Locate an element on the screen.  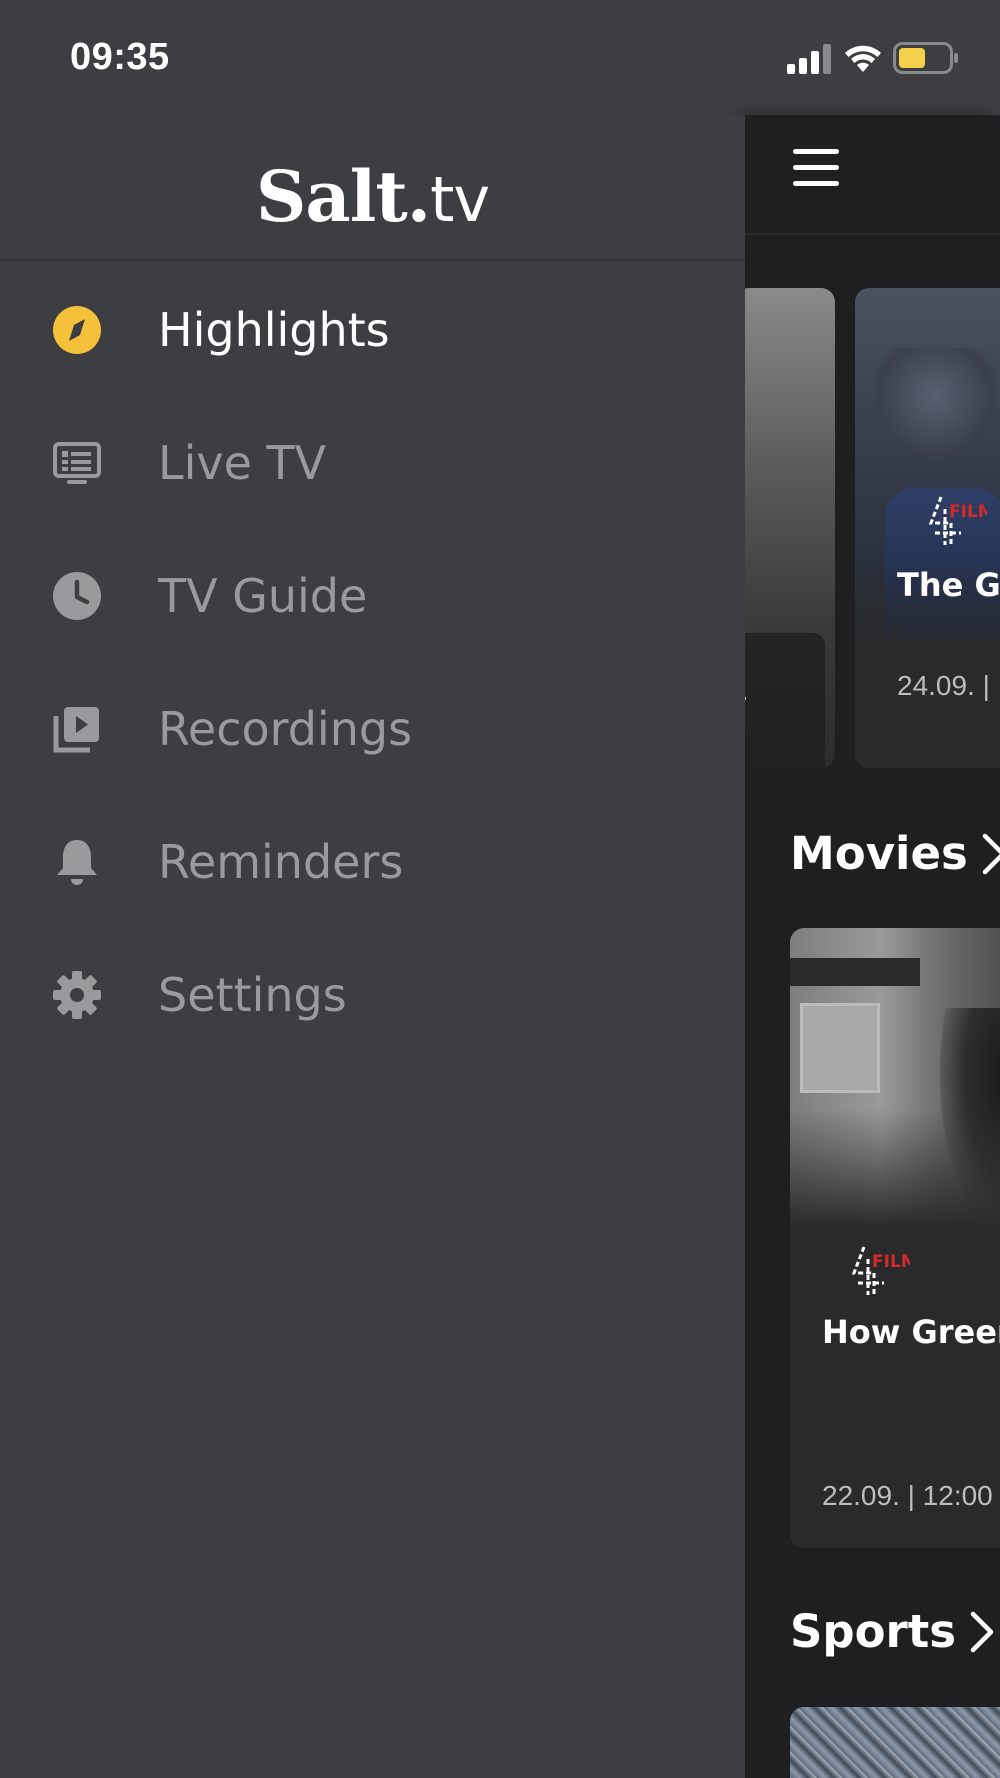
nav-item-label: Recordings is located at coordinates (285, 728).